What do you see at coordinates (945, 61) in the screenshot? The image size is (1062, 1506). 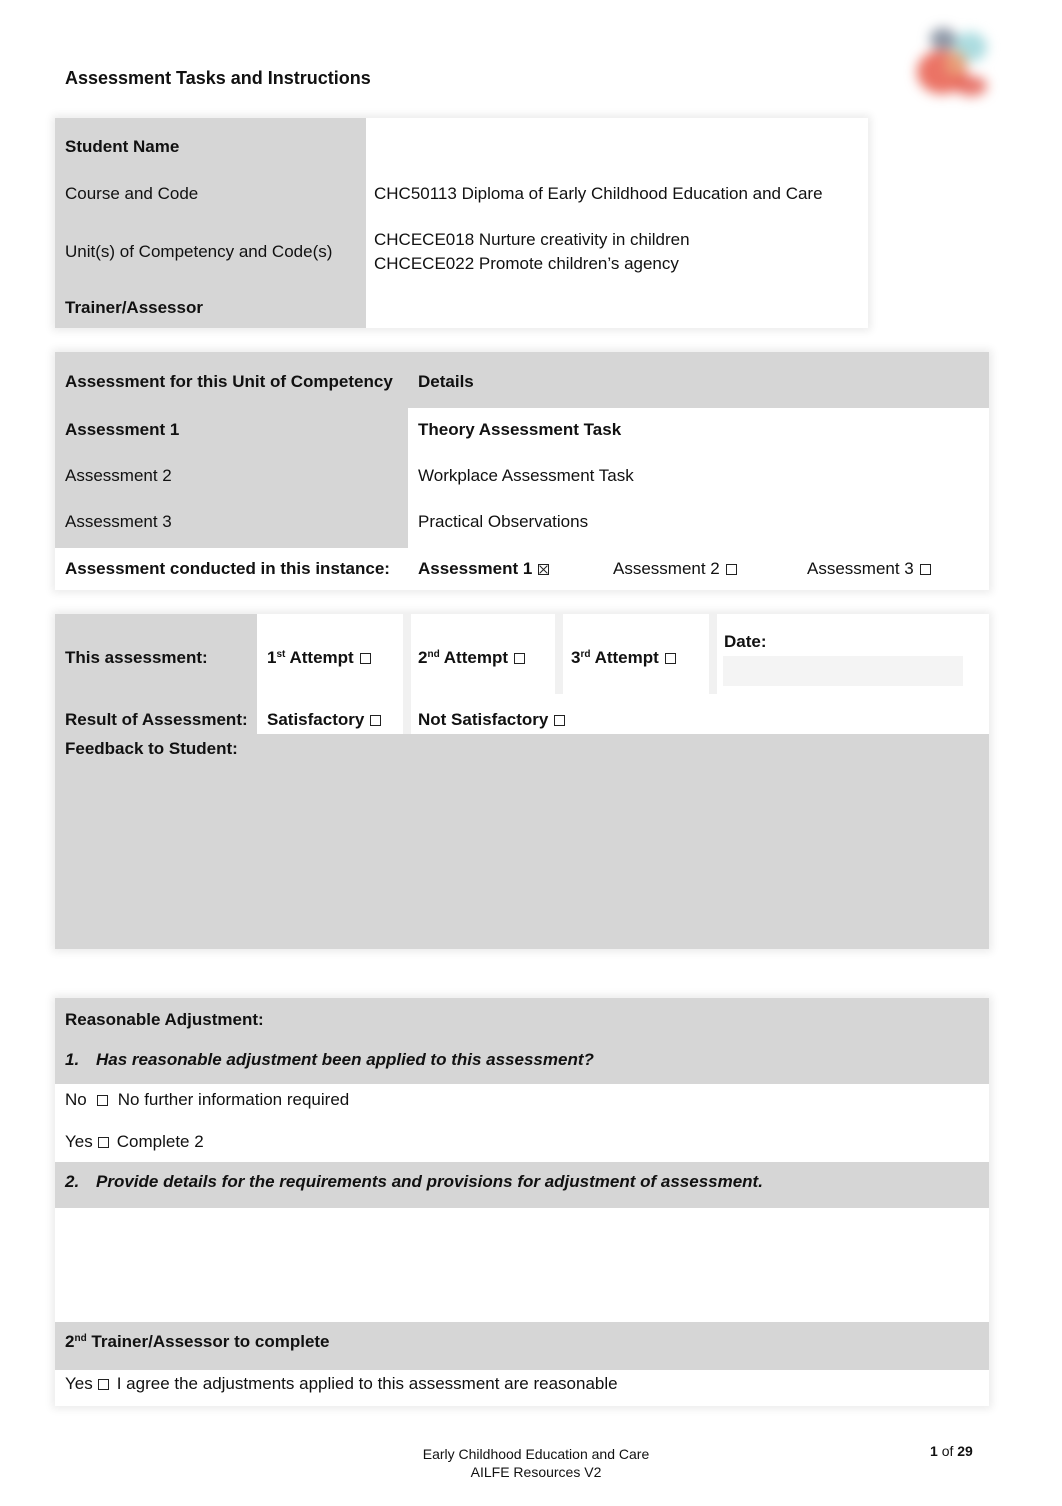 I see `organisation-logo` at bounding box center [945, 61].